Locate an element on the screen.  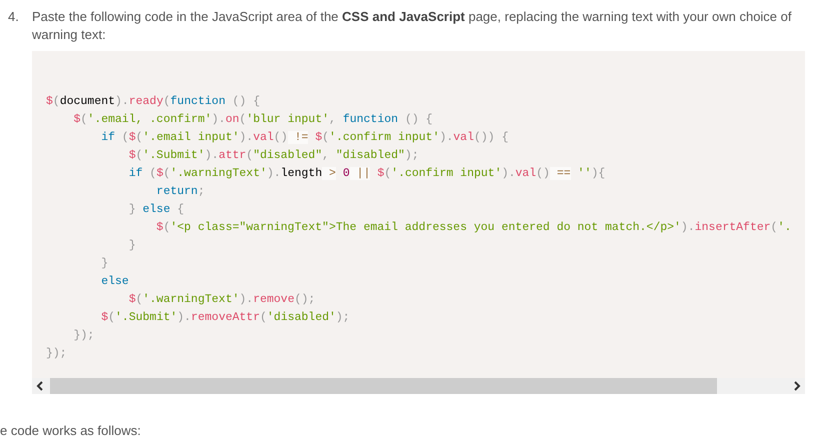
list-number: 4. is located at coordinates (14, 17).